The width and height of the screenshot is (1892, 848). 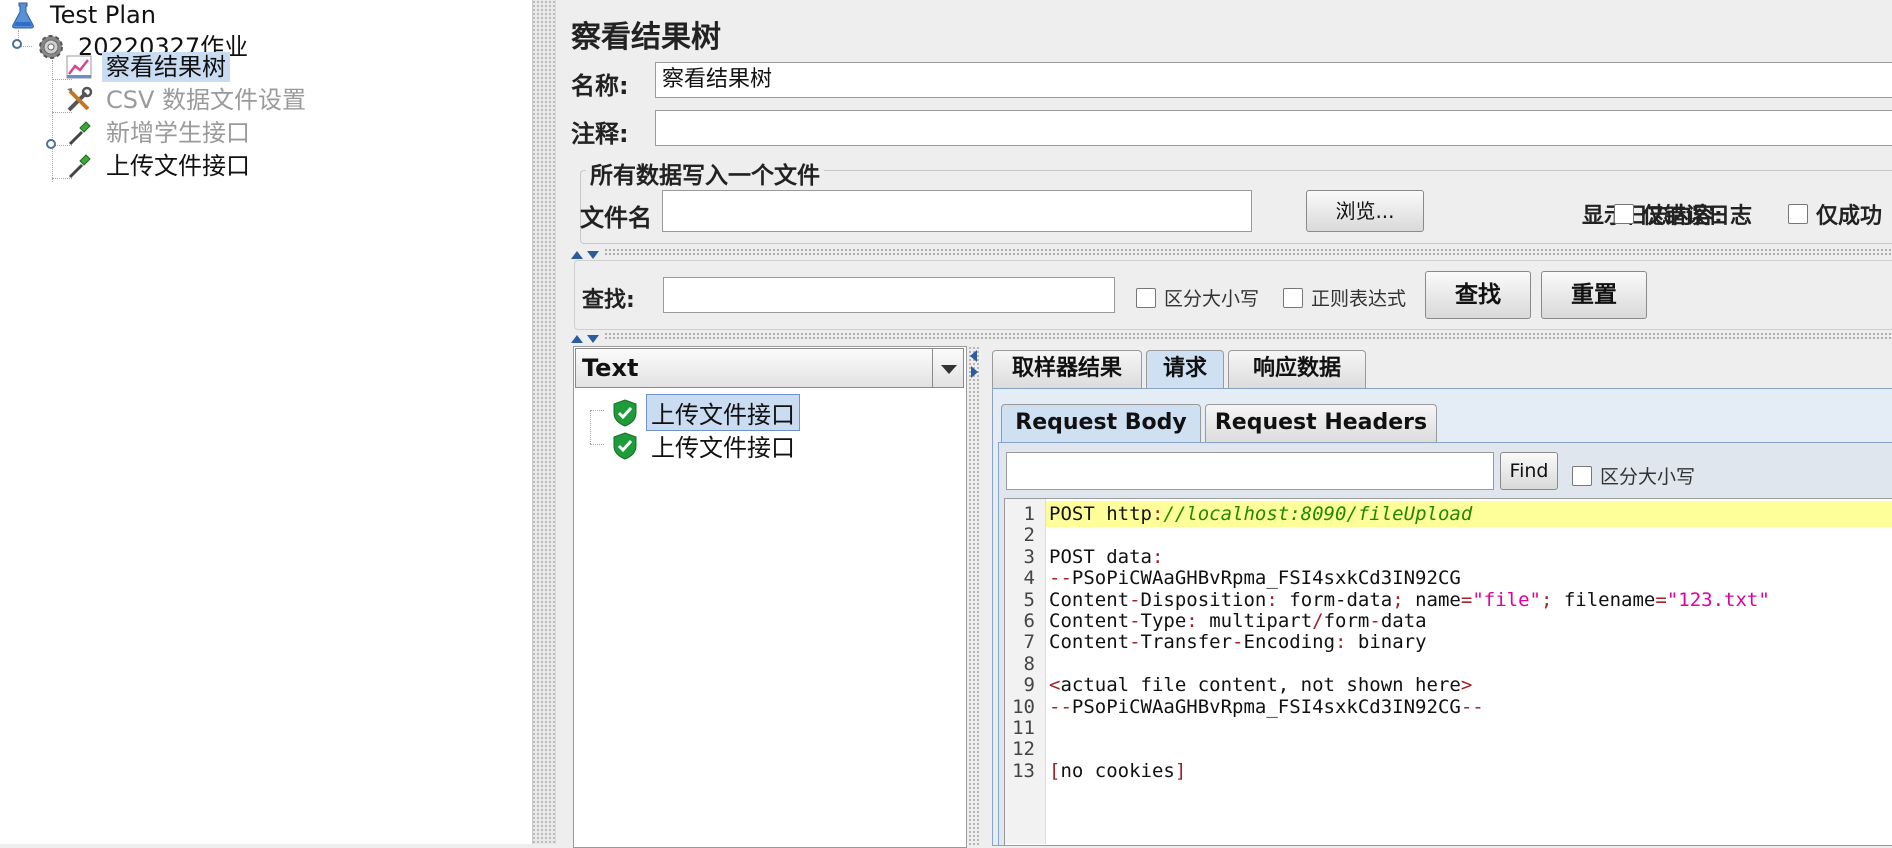 What do you see at coordinates (1029, 514) in the screenshot?
I see `line-number: 1` at bounding box center [1029, 514].